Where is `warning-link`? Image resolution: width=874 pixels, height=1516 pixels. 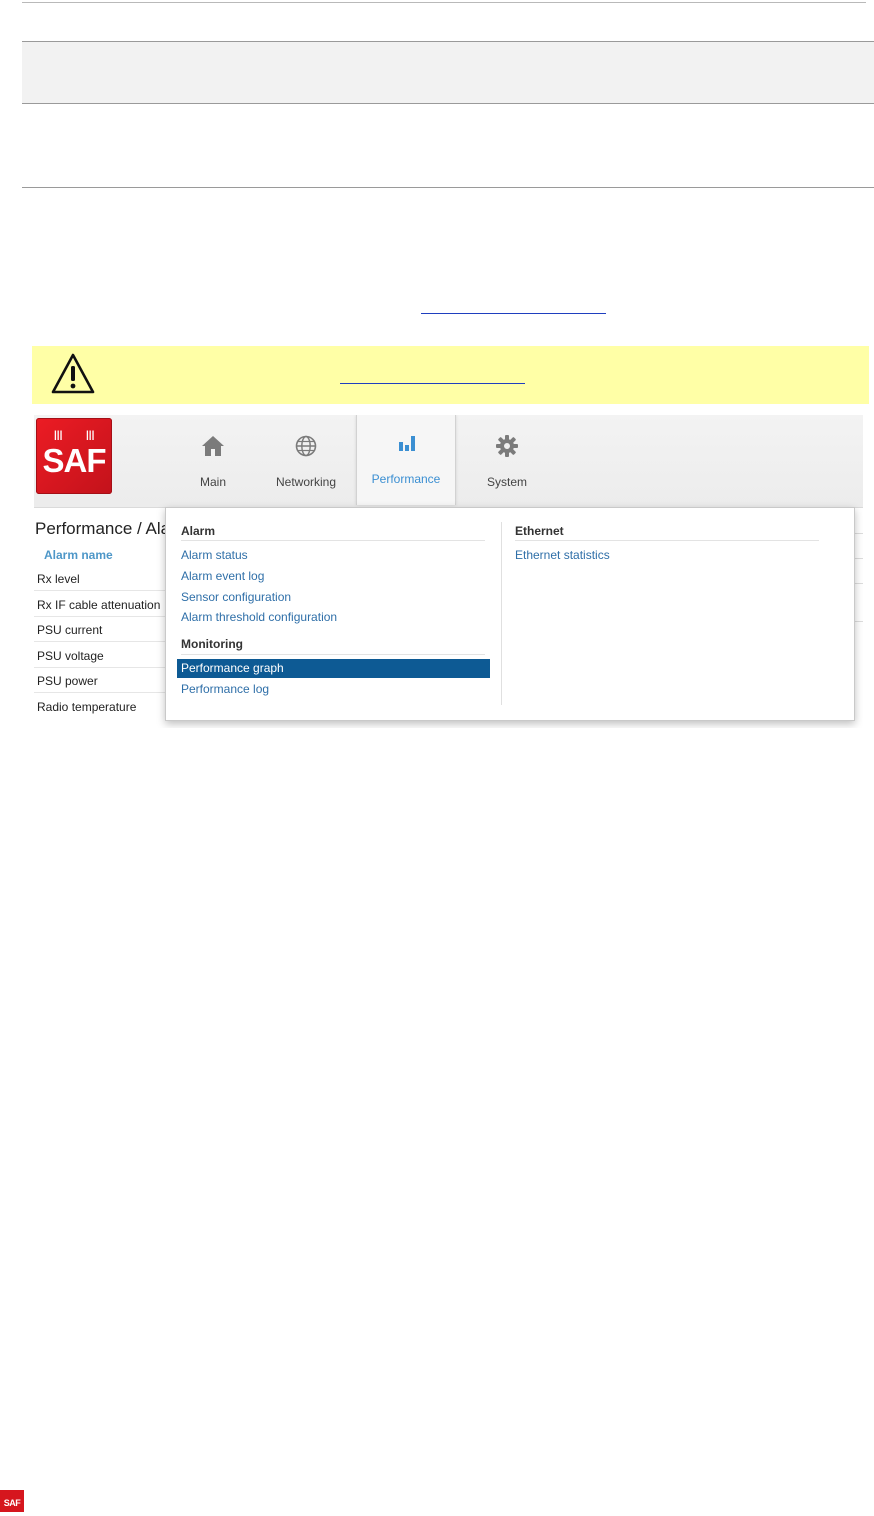 warning-link is located at coordinates (432, 383).